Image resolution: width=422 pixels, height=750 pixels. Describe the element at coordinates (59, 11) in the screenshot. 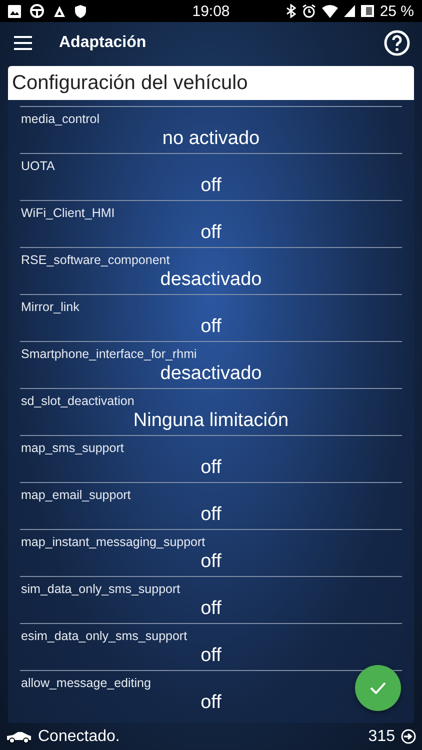

I see `triangle-icon` at that location.